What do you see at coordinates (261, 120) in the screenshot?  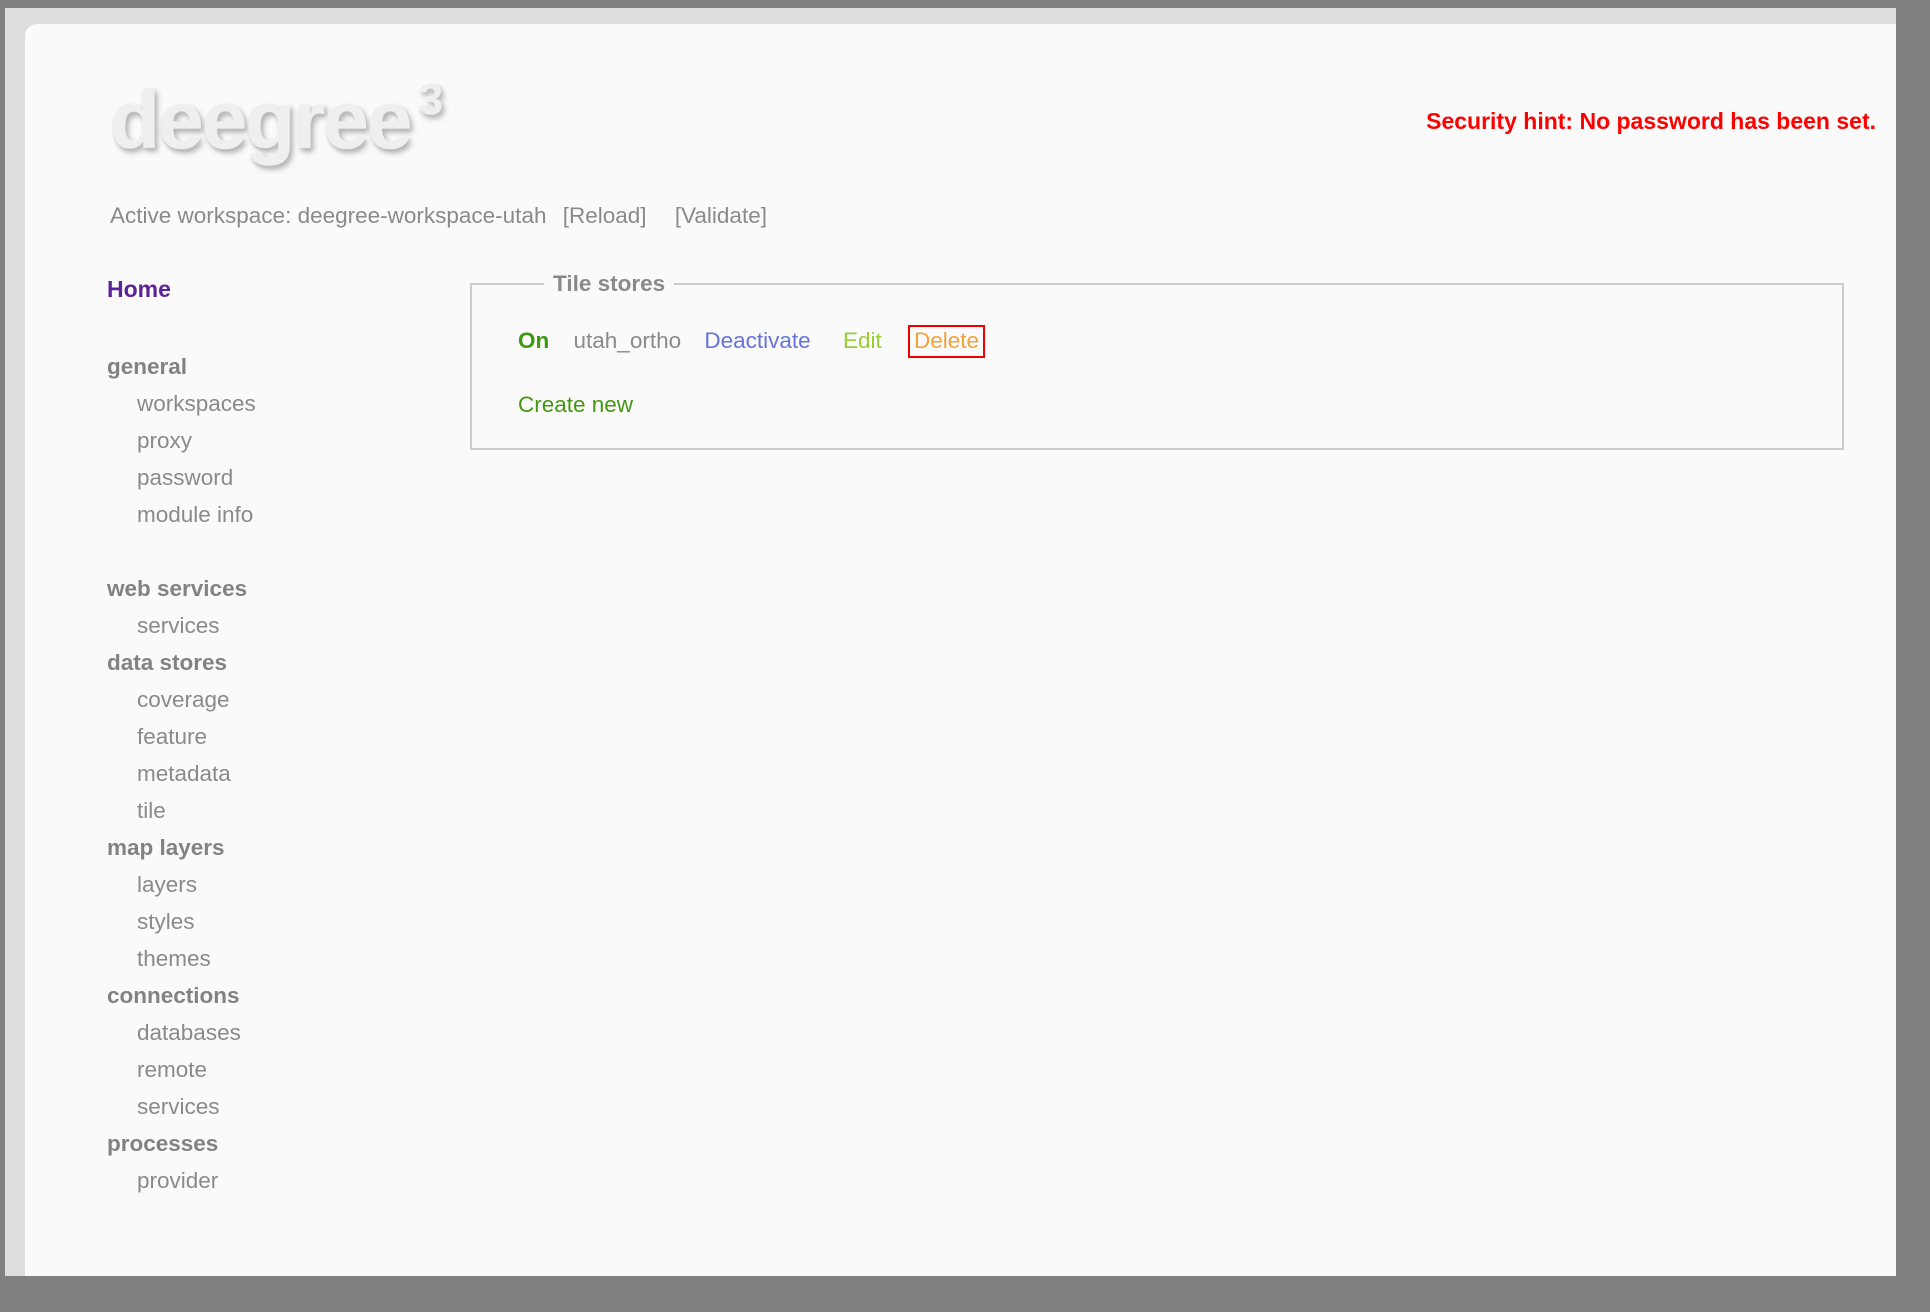 I see `logo-text: deegree` at bounding box center [261, 120].